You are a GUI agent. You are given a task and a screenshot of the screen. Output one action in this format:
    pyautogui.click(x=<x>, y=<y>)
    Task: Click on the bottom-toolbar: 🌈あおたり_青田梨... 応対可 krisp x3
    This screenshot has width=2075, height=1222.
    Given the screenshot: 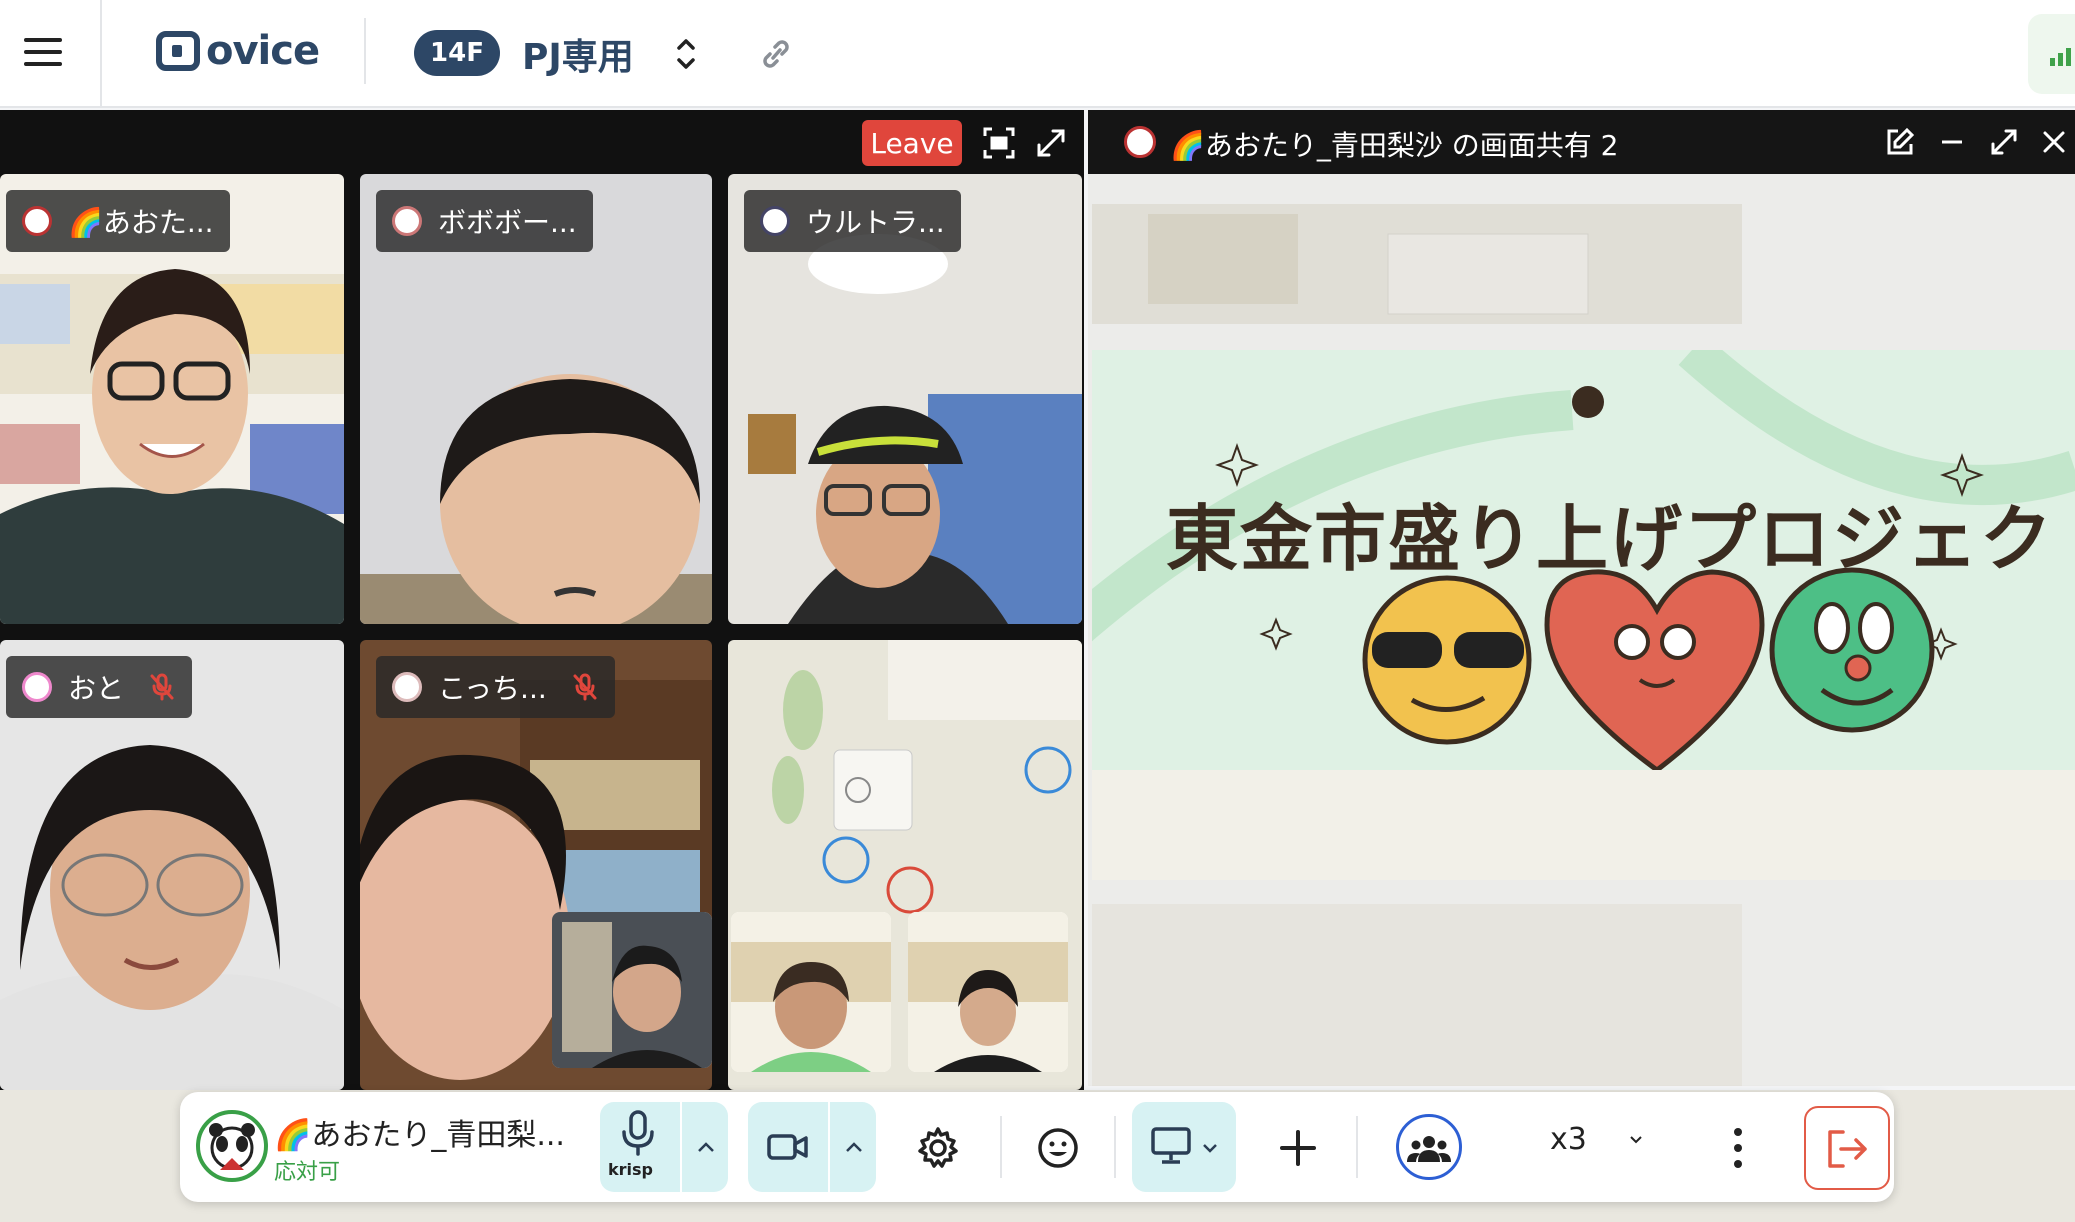 What is the action you would take?
    pyautogui.click(x=1037, y=1147)
    